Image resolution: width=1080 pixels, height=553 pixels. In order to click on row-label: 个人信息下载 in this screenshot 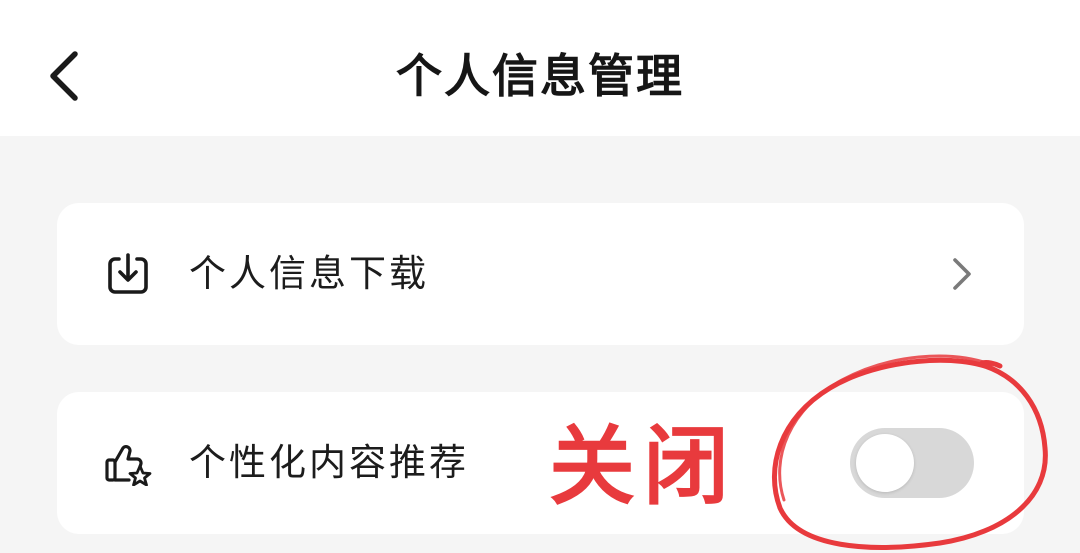, I will do `click(309, 273)`.